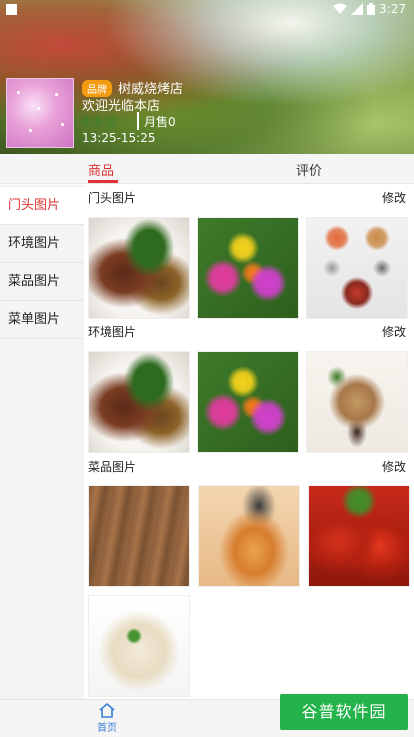 This screenshot has height=737, width=414. Describe the element at coordinates (112, 198) in the screenshot. I see `section-title: 门头图片` at that location.